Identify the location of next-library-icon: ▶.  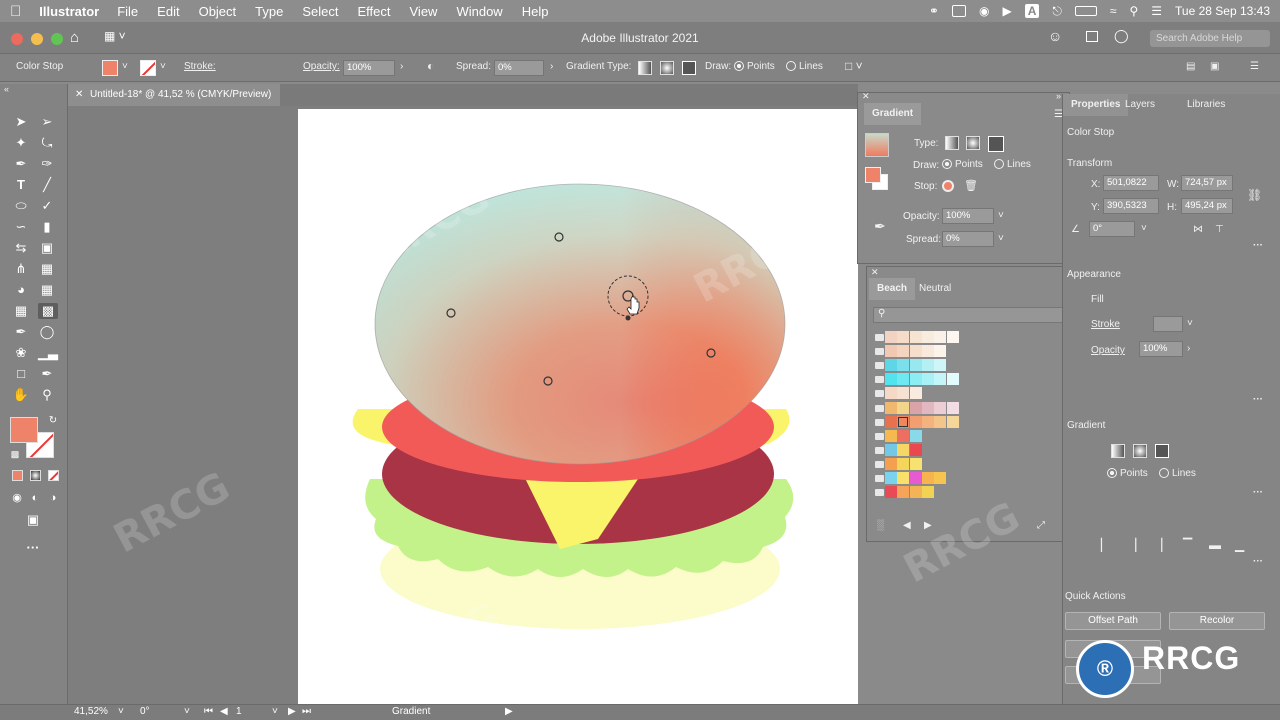
(928, 525).